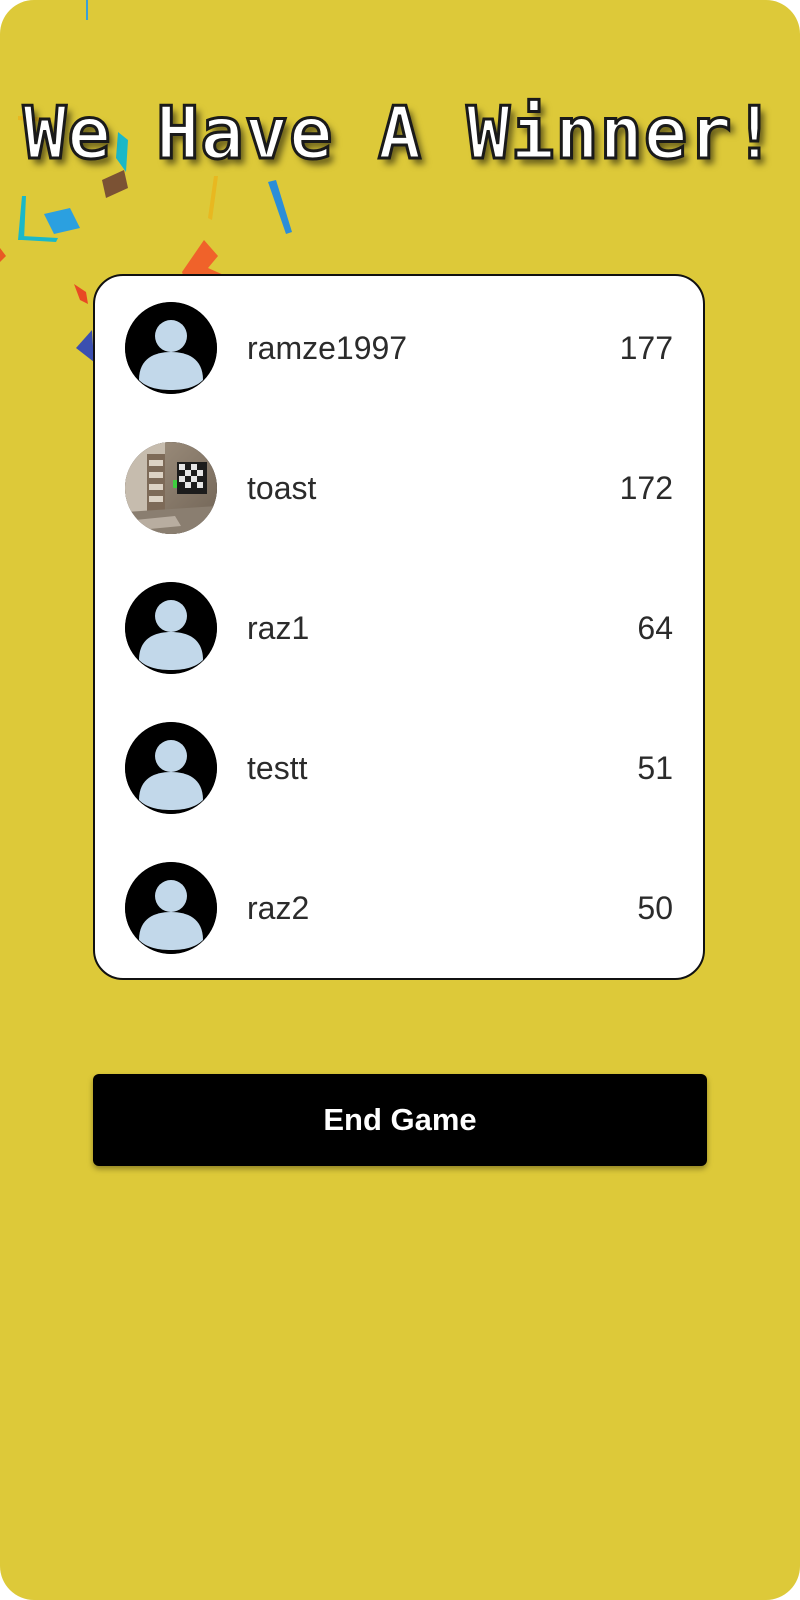 The width and height of the screenshot is (800, 1600). Describe the element at coordinates (327, 348) in the screenshot. I see `player-name: ramze1997` at that location.